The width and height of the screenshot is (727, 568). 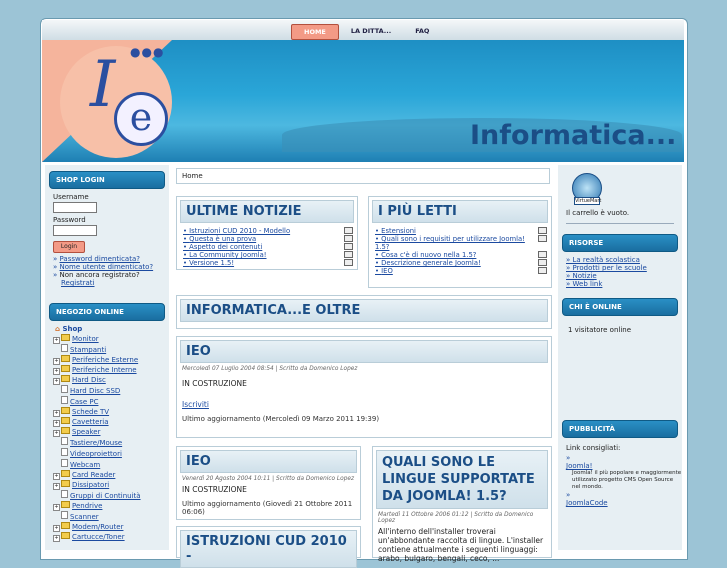 I want to click on shop-category: + Cartucce/Toner, so click(x=111, y=537).